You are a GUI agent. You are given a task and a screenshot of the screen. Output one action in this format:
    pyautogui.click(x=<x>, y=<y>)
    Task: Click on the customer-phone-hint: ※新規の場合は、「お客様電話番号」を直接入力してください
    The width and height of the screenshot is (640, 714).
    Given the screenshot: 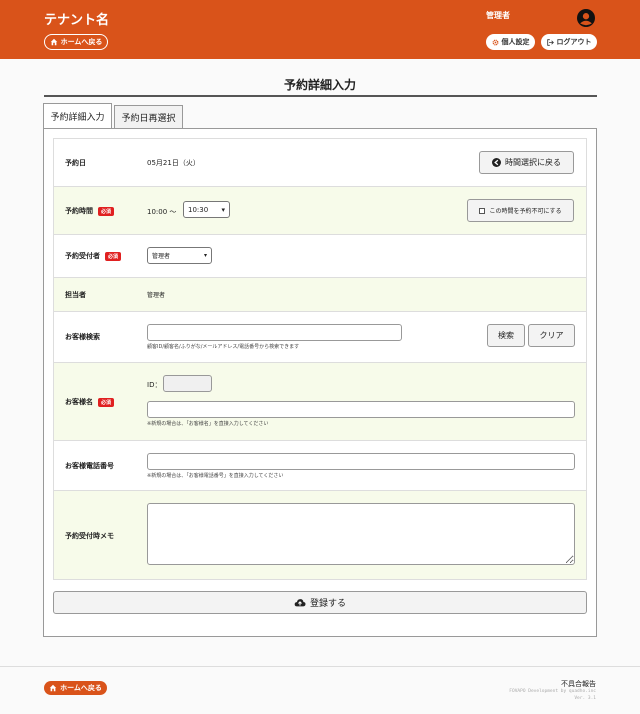 What is the action you would take?
    pyautogui.click(x=215, y=476)
    